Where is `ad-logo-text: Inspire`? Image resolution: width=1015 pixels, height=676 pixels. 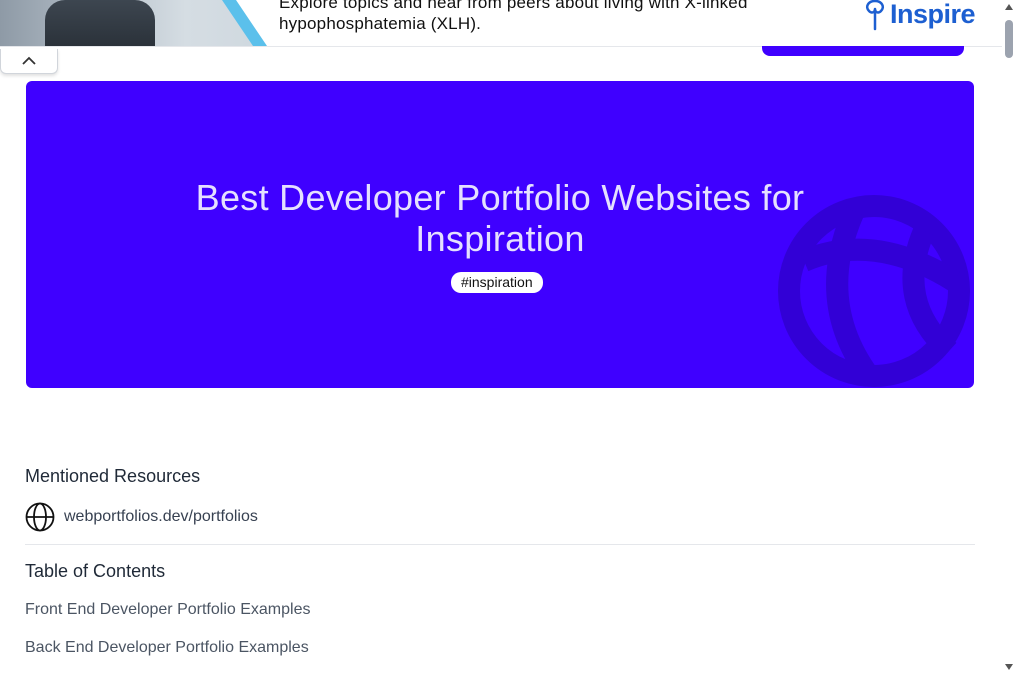
ad-logo-text: Inspire is located at coordinates (933, 14).